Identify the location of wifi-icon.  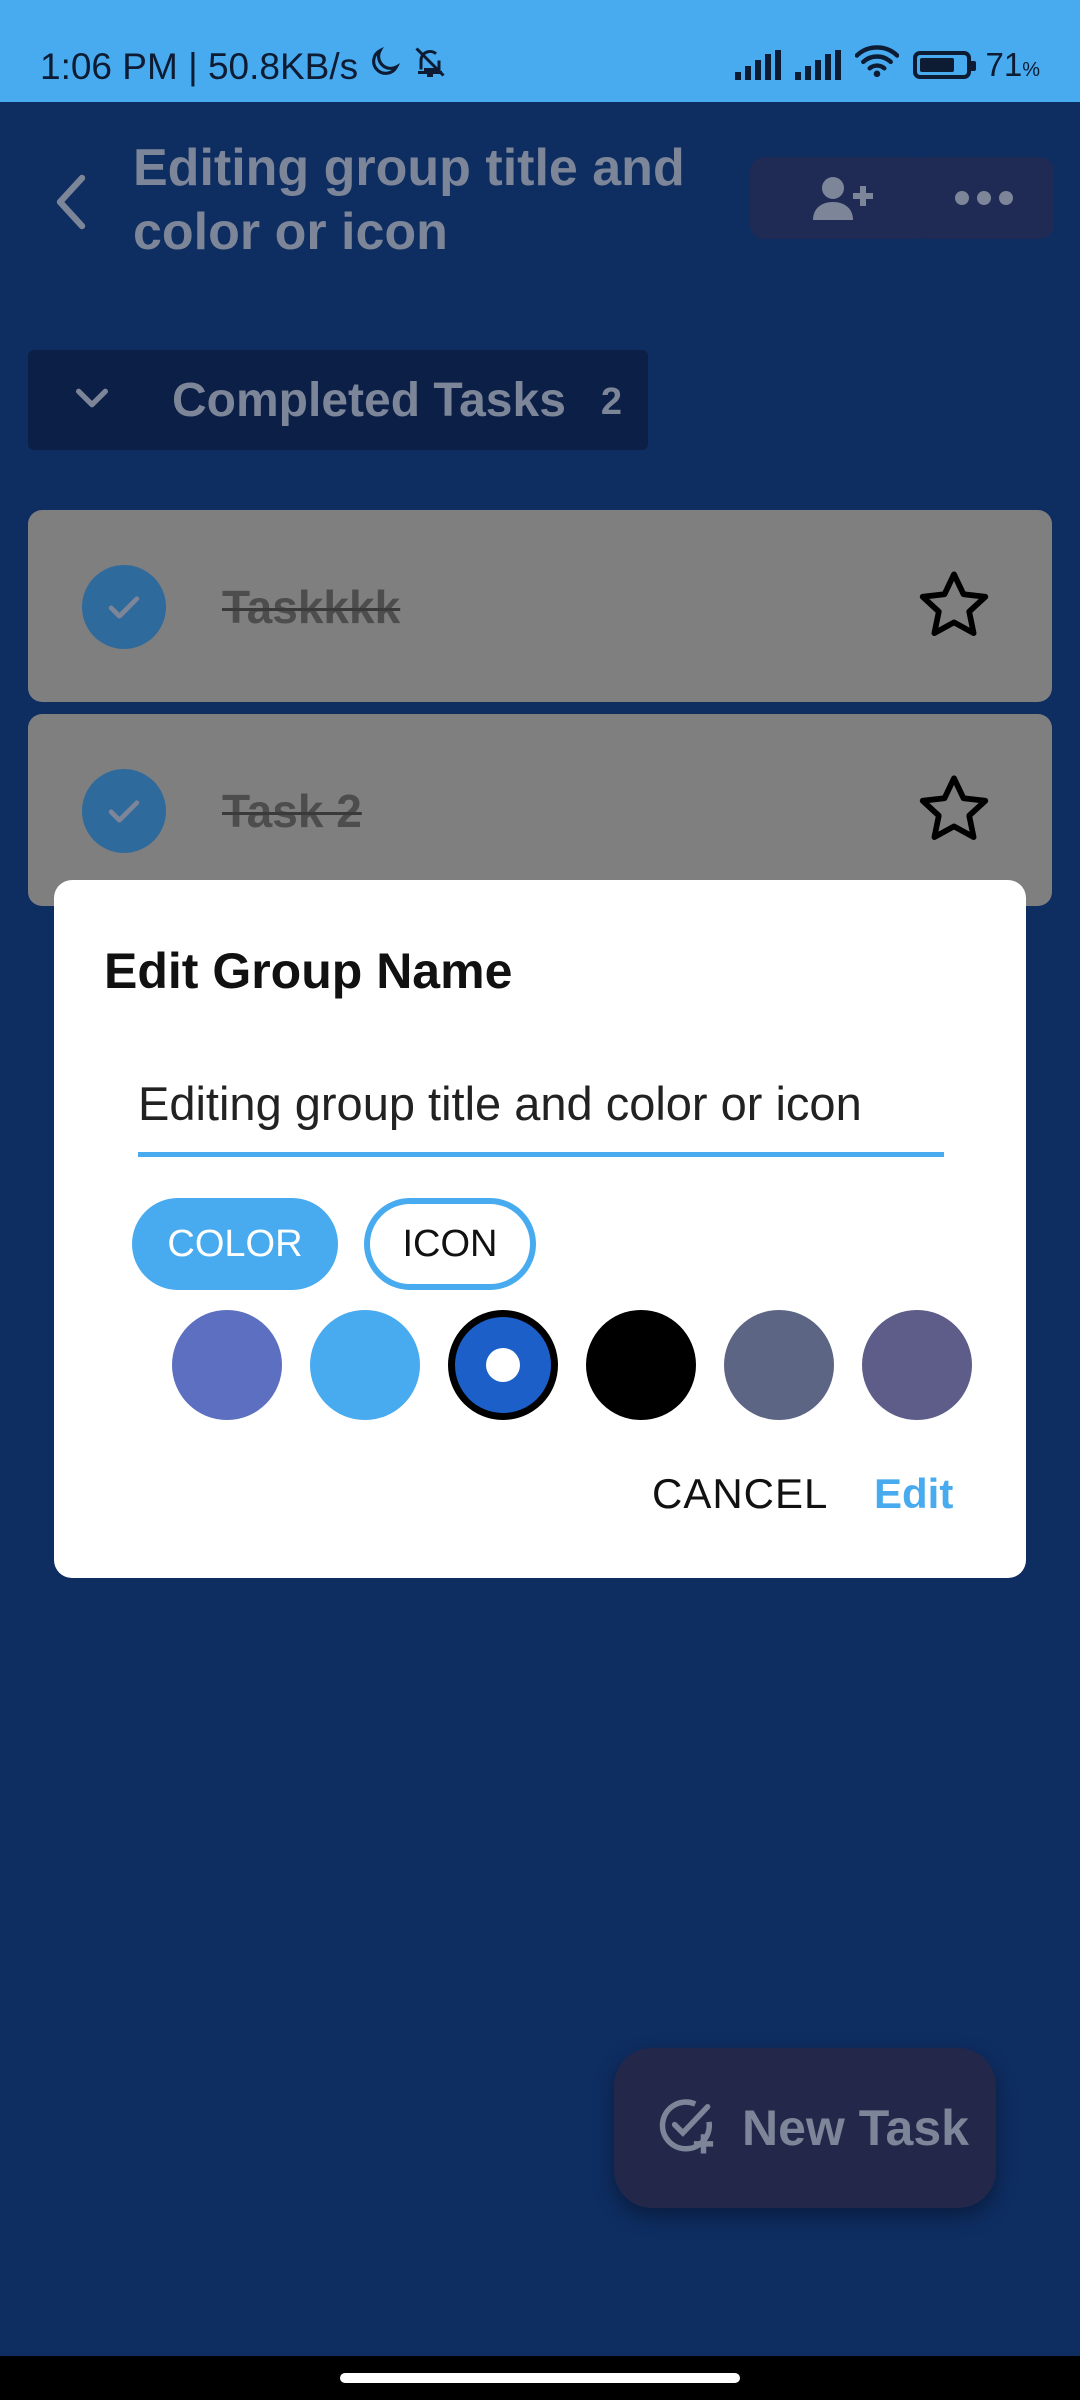
(877, 65).